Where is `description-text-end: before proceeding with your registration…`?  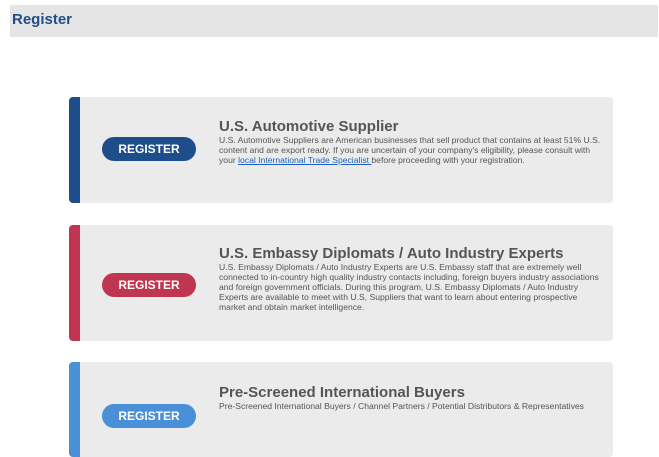 description-text-end: before proceeding with your registration… is located at coordinates (448, 160).